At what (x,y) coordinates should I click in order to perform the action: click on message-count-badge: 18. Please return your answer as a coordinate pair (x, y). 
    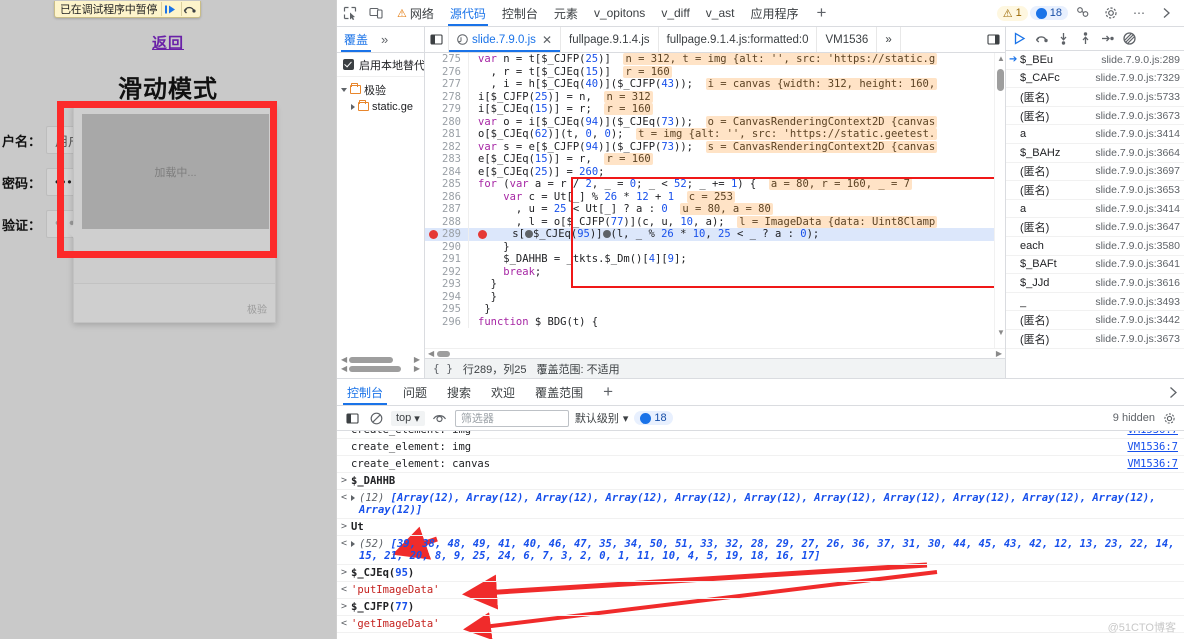
    Looking at the image, I should click on (1048, 13).